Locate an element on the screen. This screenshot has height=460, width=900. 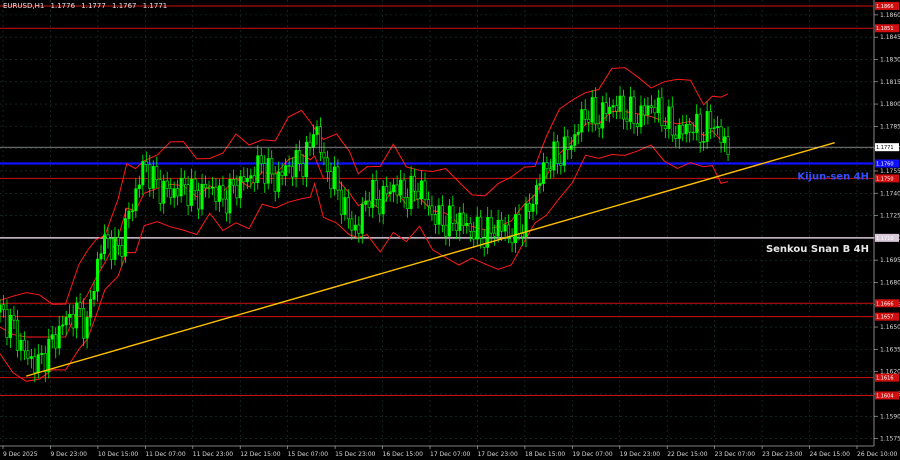
x-tick-label: 17 Dec 23:00 is located at coordinates (497, 454).